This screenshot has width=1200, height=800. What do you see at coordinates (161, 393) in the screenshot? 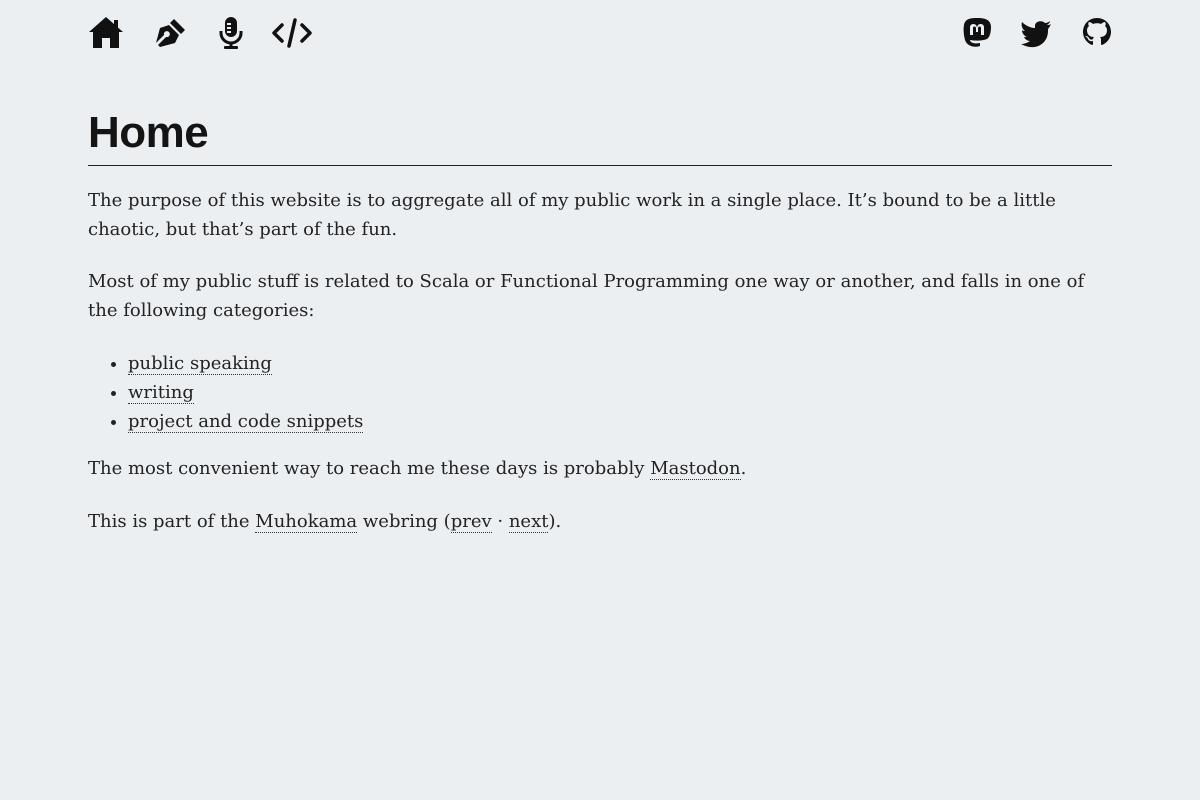
I see `writing-link: writing` at bounding box center [161, 393].